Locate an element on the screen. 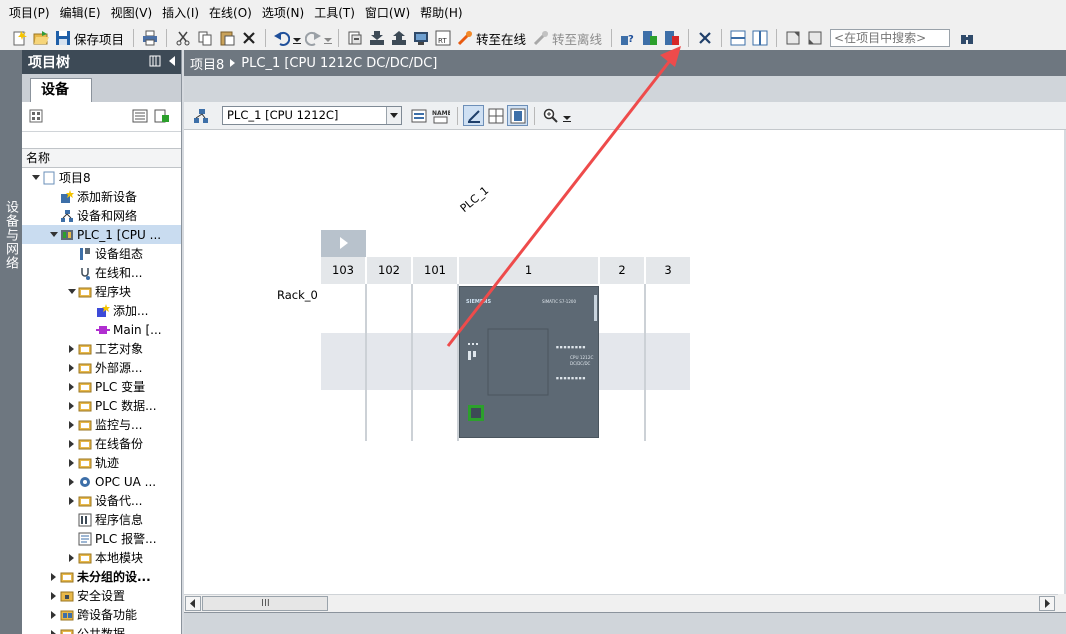  device-properties-button is located at coordinates (418, 115).